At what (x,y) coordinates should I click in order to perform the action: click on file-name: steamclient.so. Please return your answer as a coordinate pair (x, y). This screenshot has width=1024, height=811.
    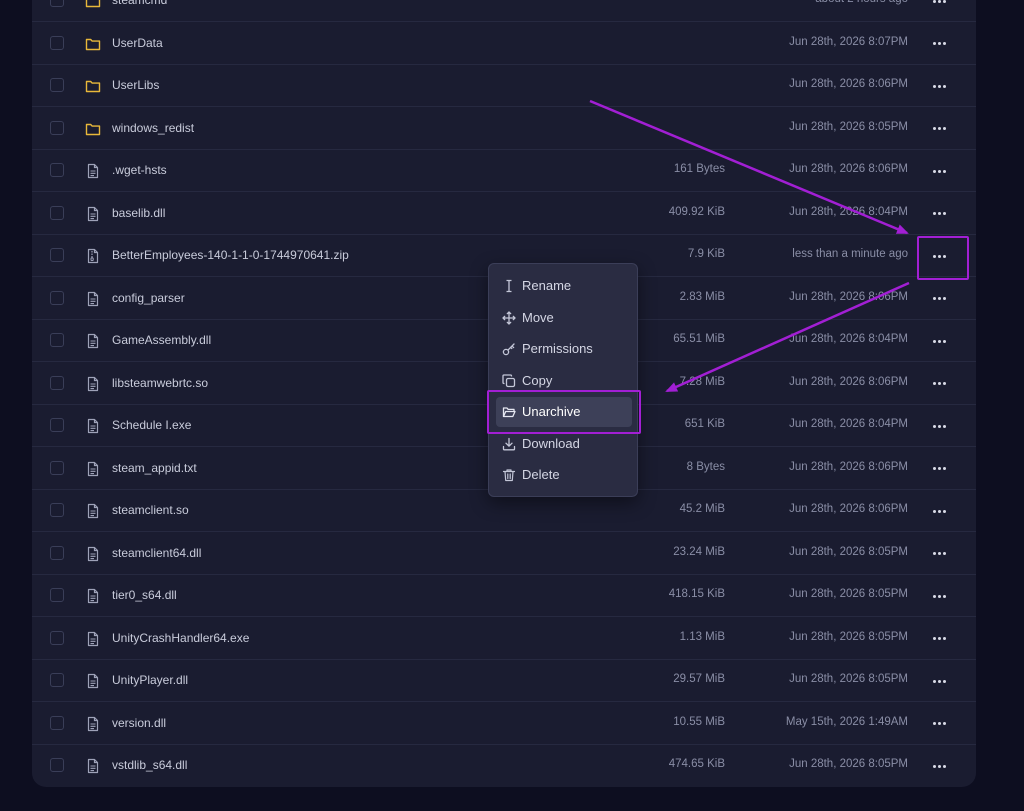
    Looking at the image, I should click on (150, 510).